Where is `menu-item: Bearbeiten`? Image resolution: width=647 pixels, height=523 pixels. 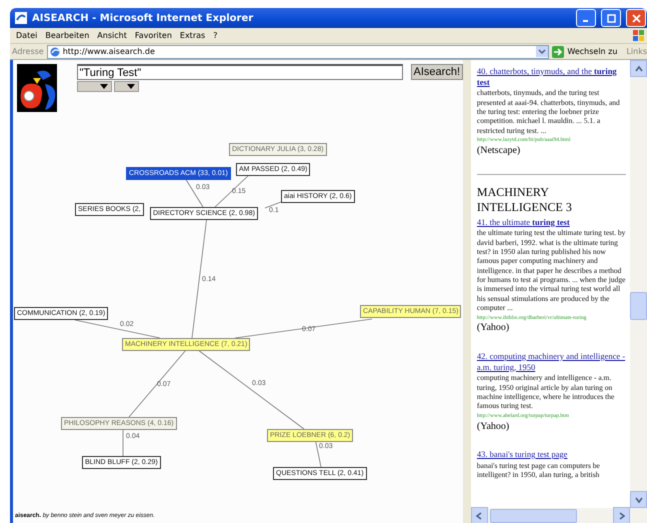 menu-item: Bearbeiten is located at coordinates (69, 35).